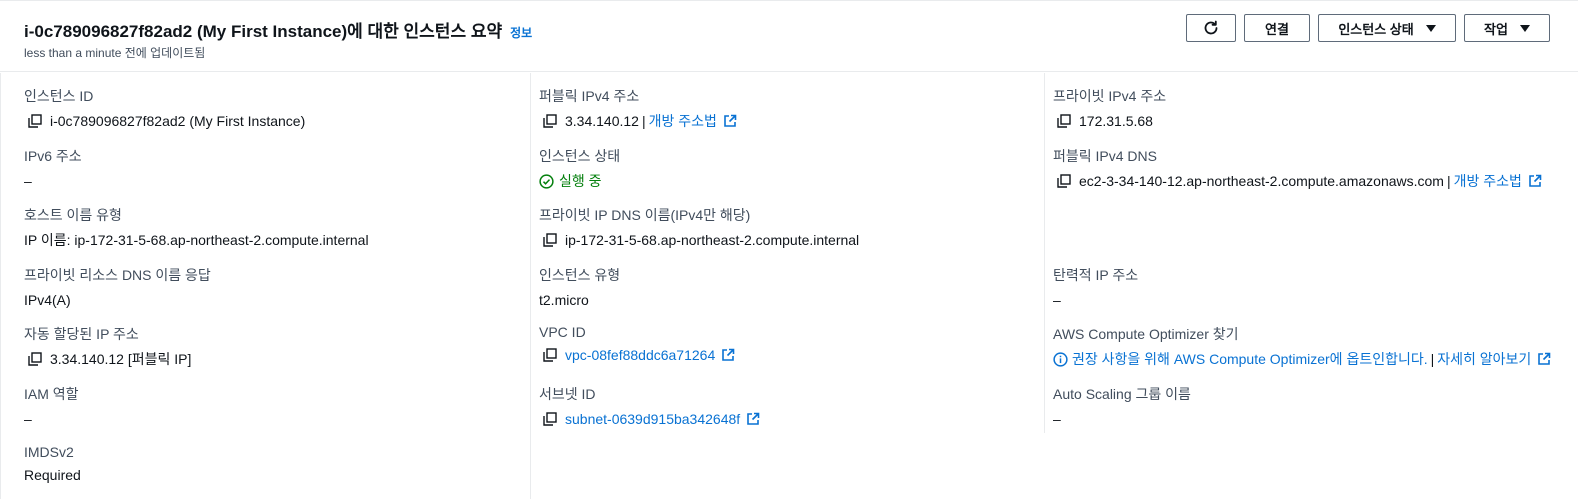 Image resolution: width=1578 pixels, height=499 pixels. I want to click on field-private-dns-answer: 프라이빗 리소스 DNS 이름 응답 IPv4(A), so click(117, 287).